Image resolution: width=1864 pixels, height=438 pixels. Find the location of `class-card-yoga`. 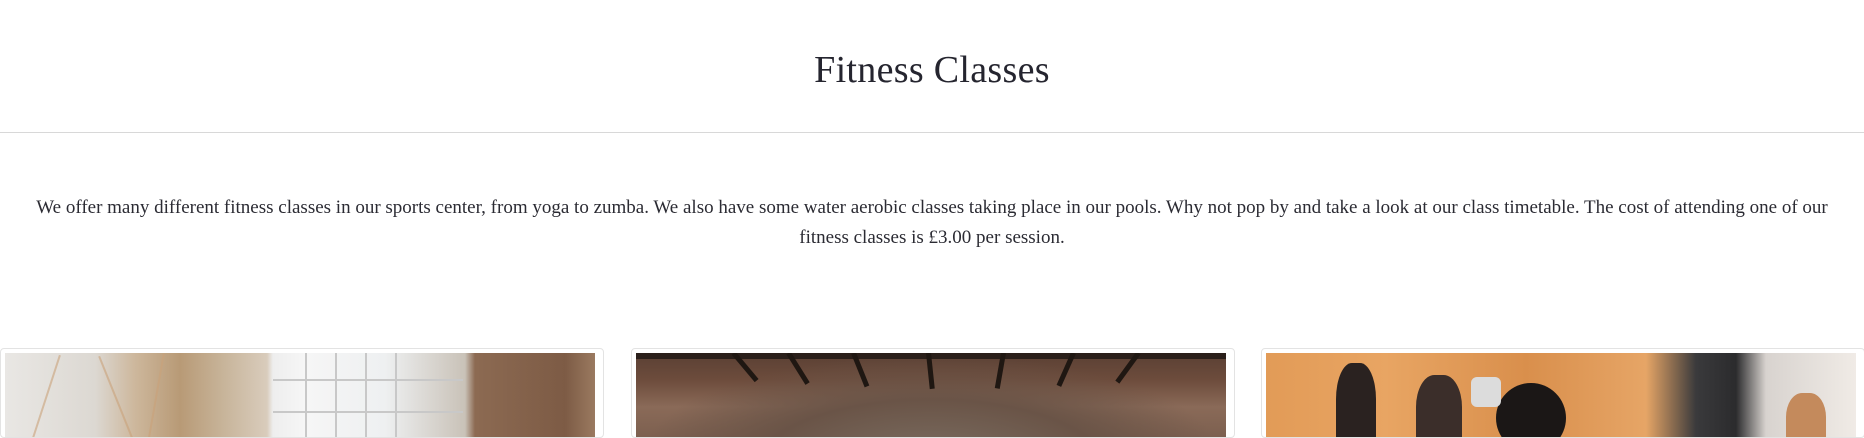

class-card-yoga is located at coordinates (302, 393).